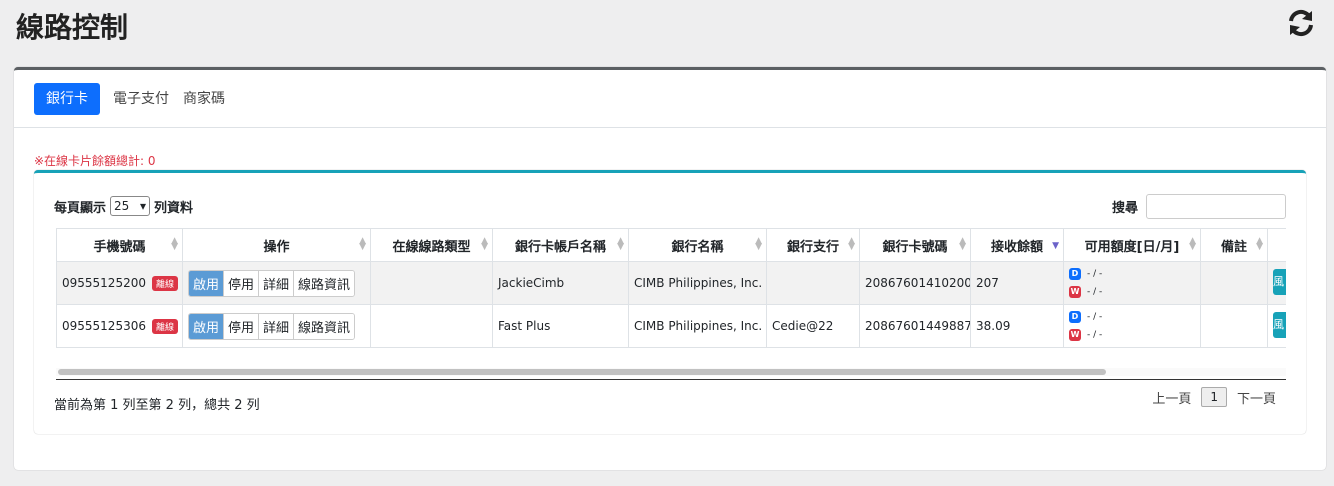  Describe the element at coordinates (119, 283) in the screenshot. I see `cell-phone: 09555125200 離線` at that location.